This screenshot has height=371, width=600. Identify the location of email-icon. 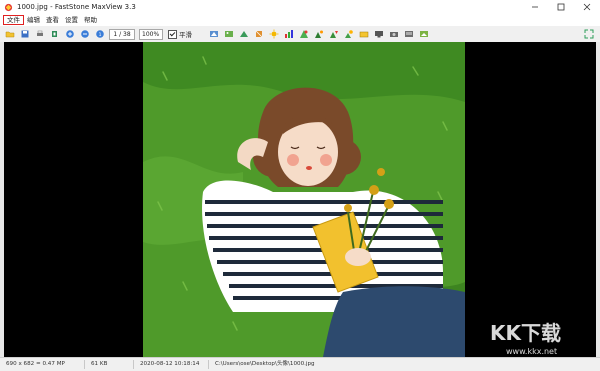
(393, 34).